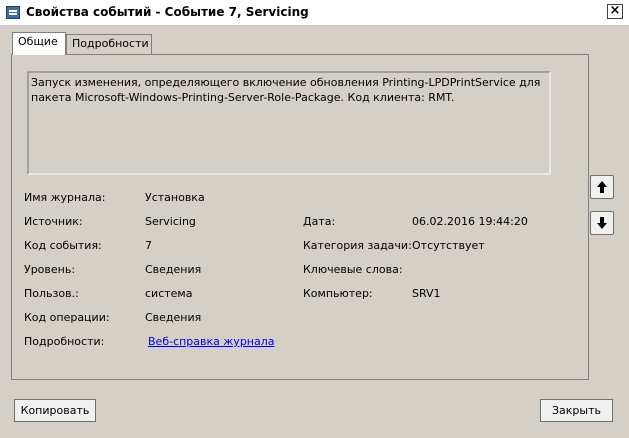 This screenshot has width=629, height=438. I want to click on event-id-label: Код события:, so click(63, 245).